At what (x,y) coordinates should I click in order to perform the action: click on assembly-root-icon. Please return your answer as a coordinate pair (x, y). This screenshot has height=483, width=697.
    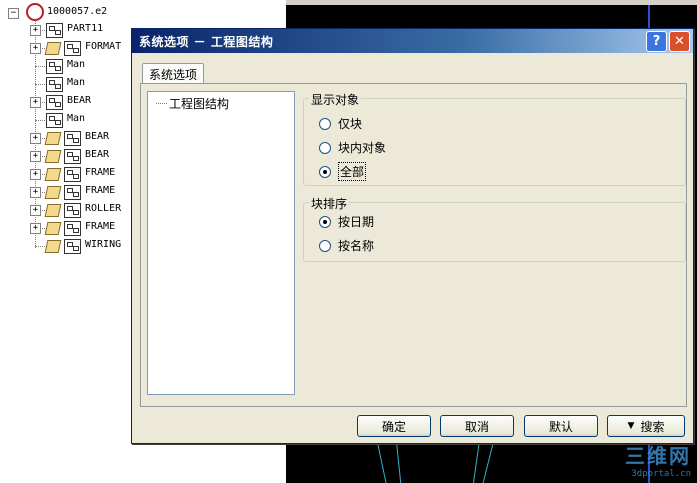
    Looking at the image, I should click on (35, 12).